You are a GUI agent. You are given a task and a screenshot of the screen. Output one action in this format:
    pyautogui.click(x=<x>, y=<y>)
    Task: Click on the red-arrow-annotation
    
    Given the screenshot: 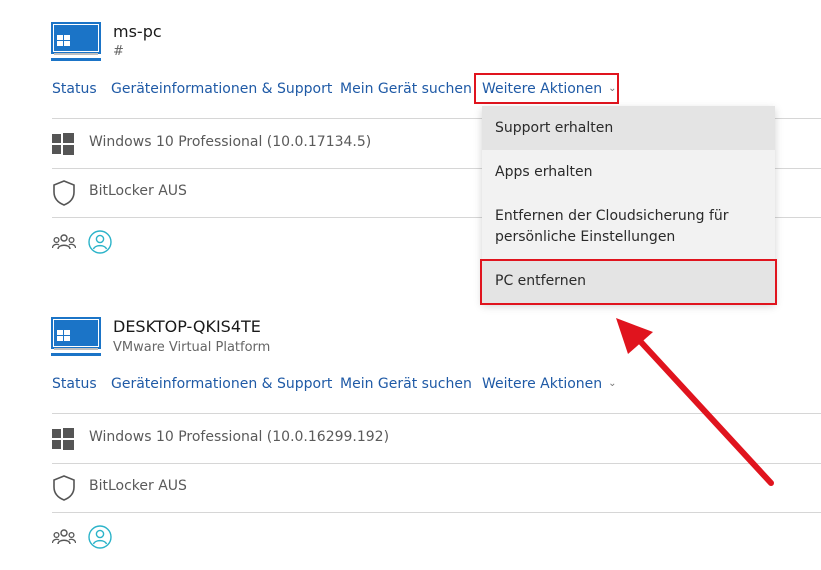 What is the action you would take?
    pyautogui.click(x=695, y=402)
    